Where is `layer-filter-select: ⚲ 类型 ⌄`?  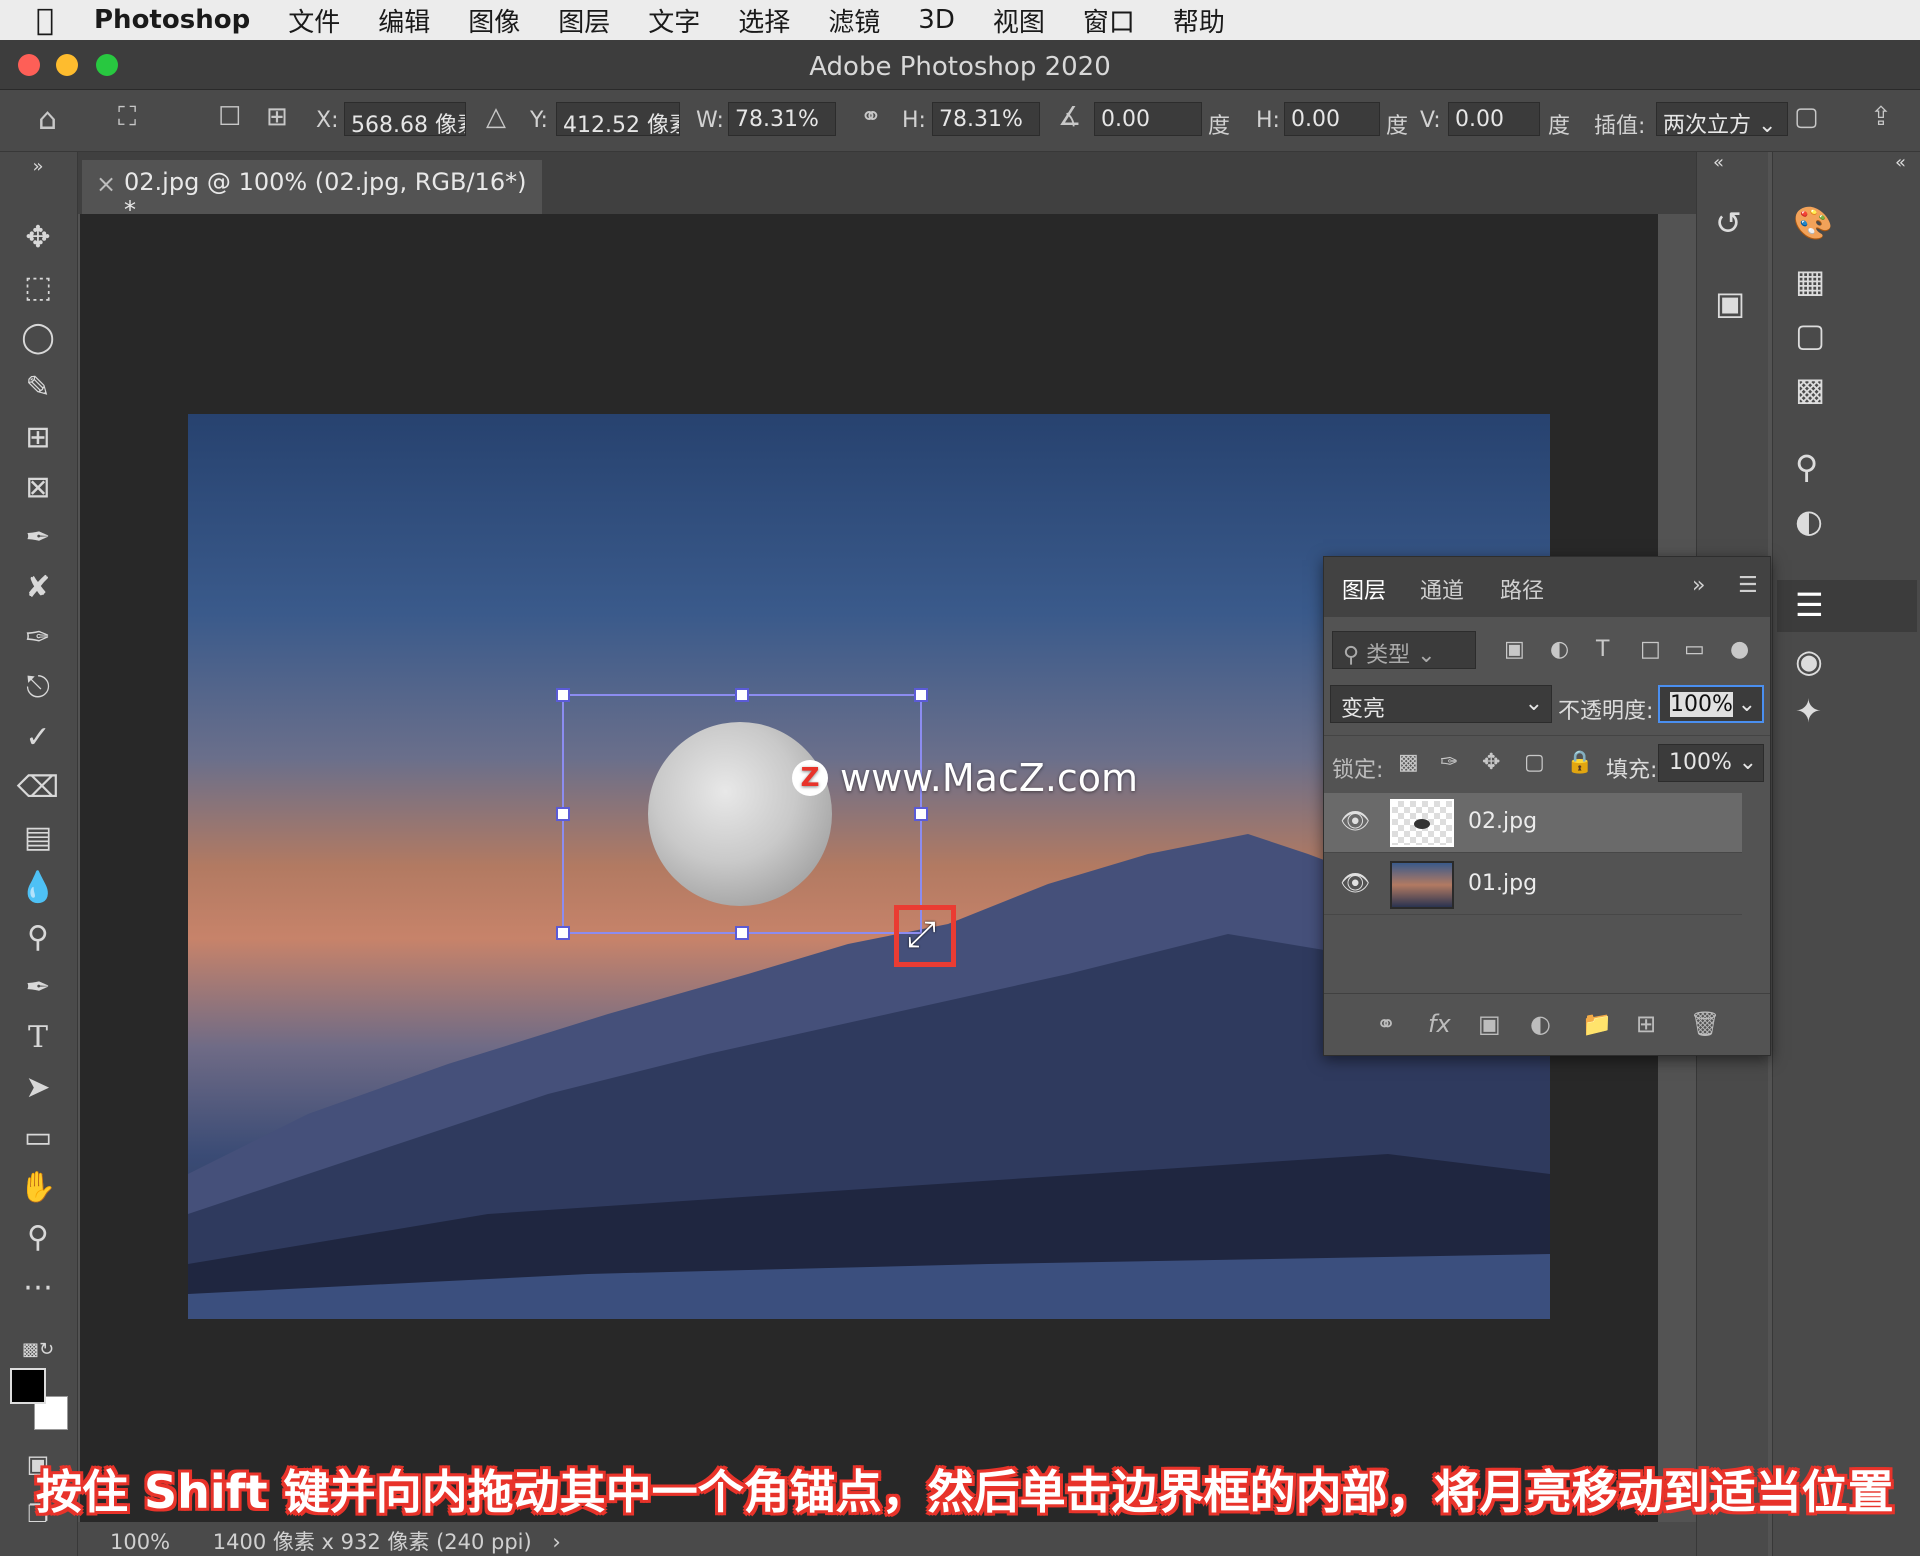 layer-filter-select: ⚲ 类型 ⌄ is located at coordinates (1404, 650).